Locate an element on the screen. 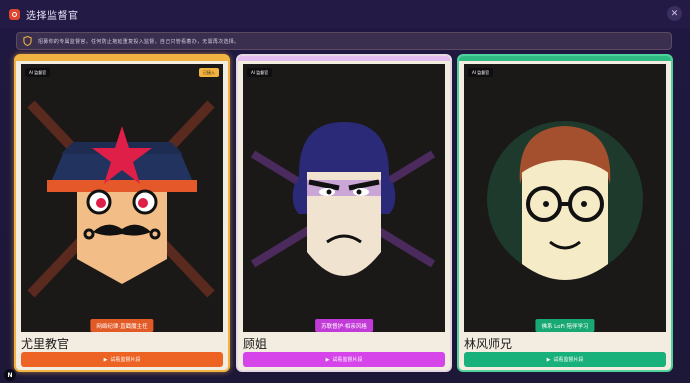  supervisor-name: 林风师兄 is located at coordinates (488, 344).